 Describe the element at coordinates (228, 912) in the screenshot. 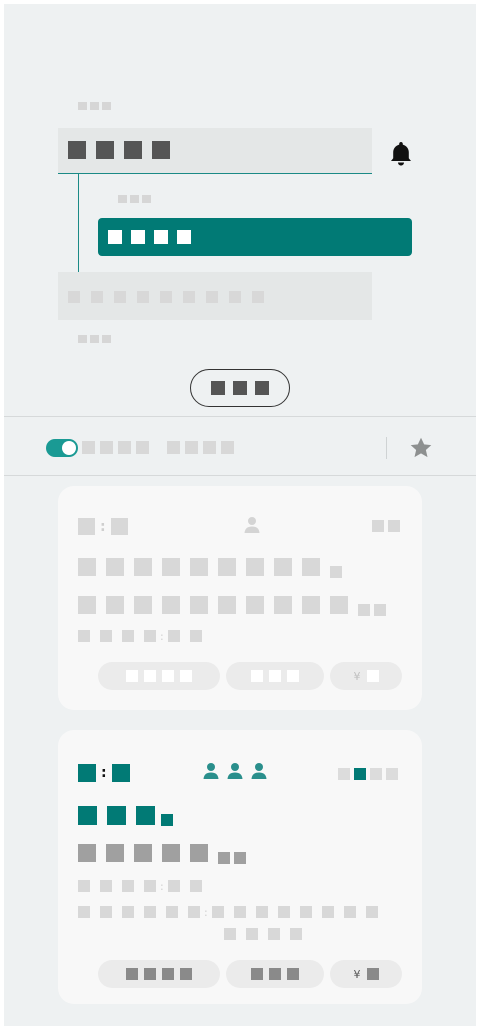

I see `card-description-line: :` at that location.